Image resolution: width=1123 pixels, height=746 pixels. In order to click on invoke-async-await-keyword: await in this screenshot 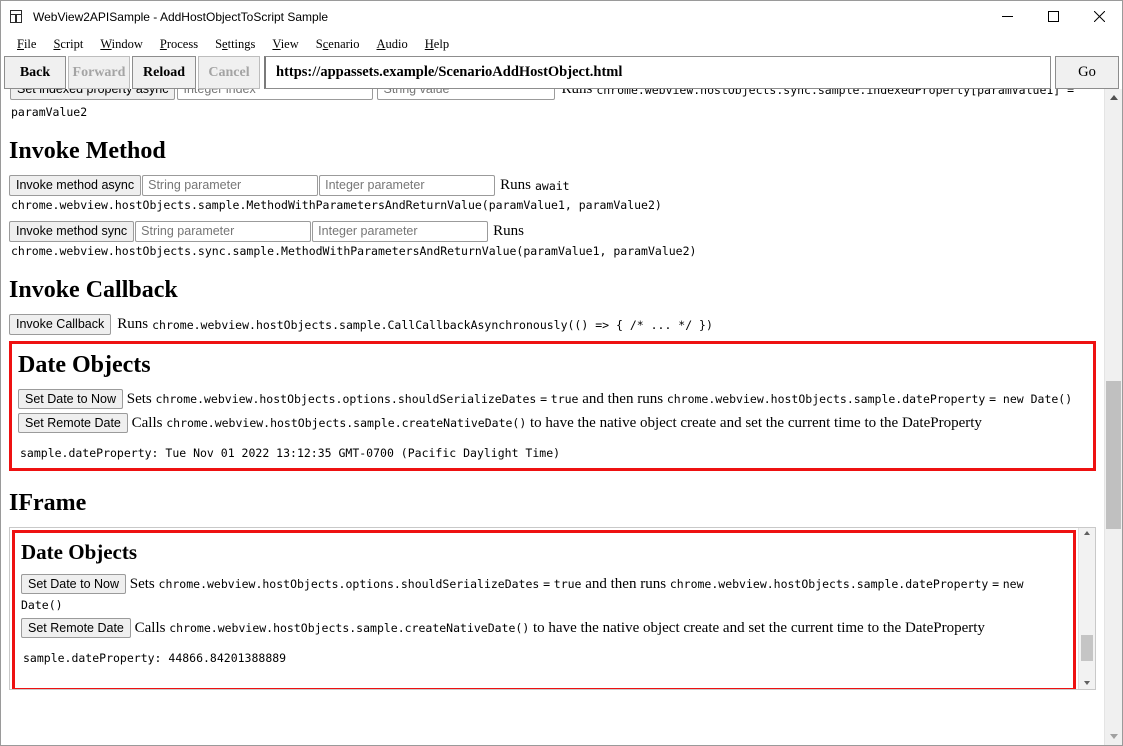, I will do `click(552, 185)`.